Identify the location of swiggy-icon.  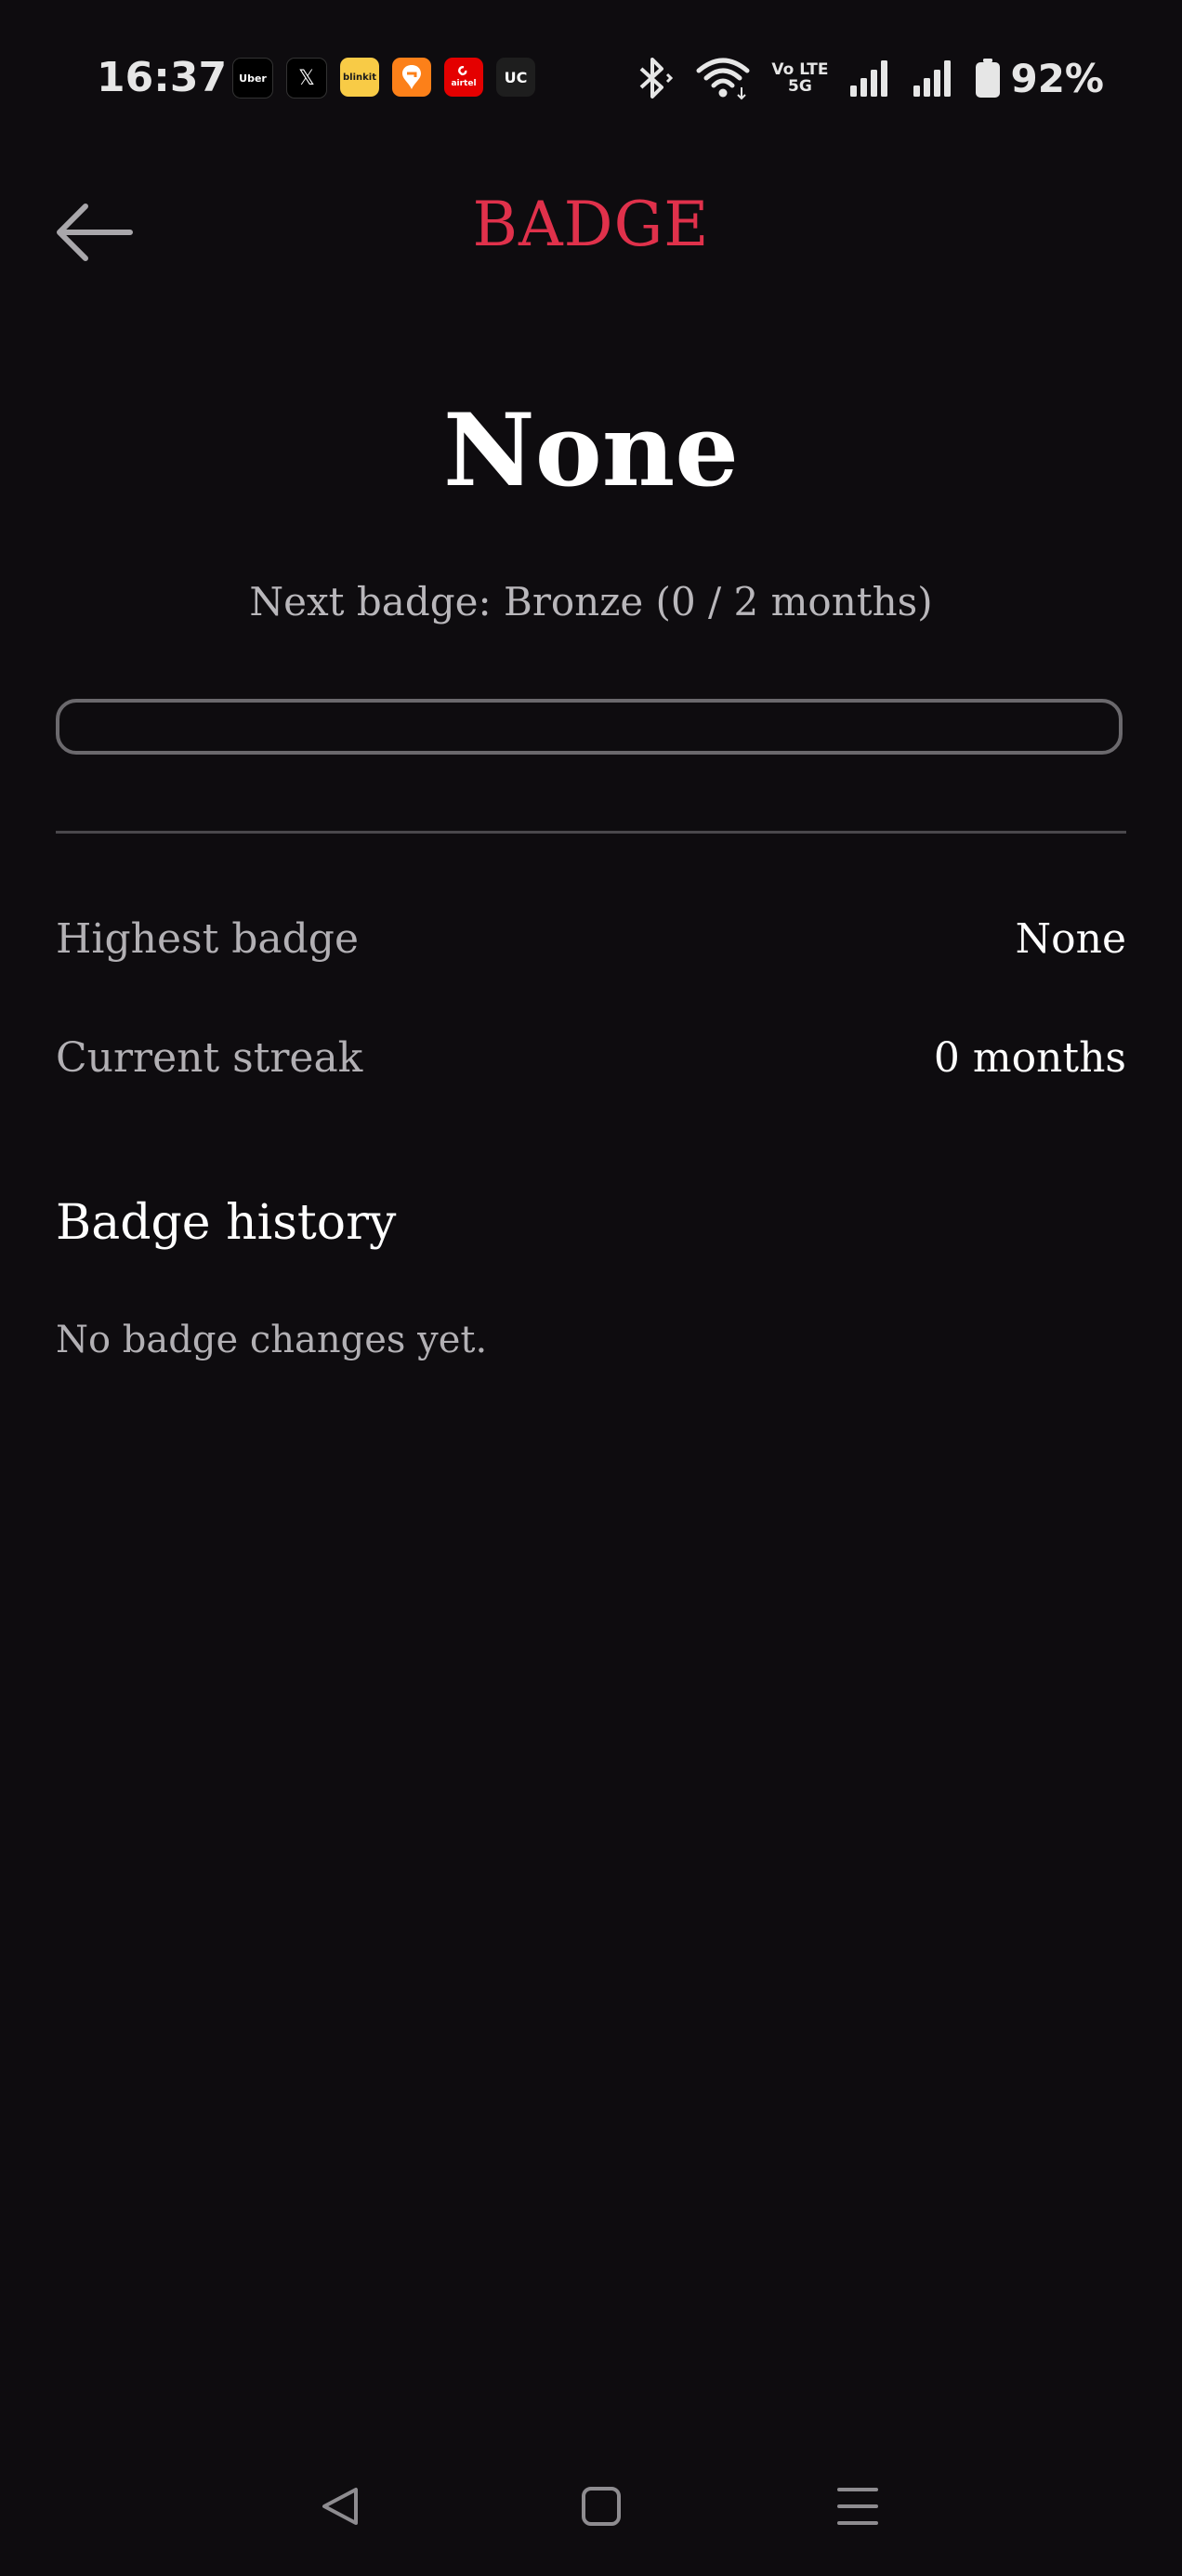
(411, 77).